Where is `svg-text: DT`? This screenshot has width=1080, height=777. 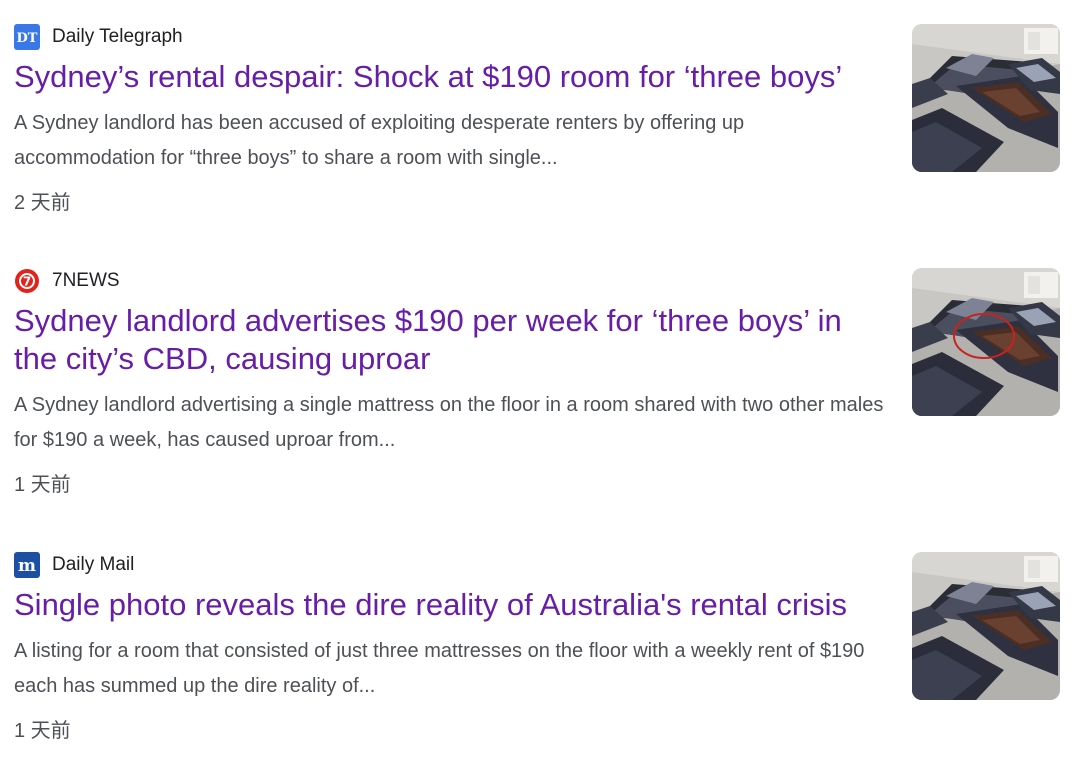
svg-text: DT is located at coordinates (27, 38).